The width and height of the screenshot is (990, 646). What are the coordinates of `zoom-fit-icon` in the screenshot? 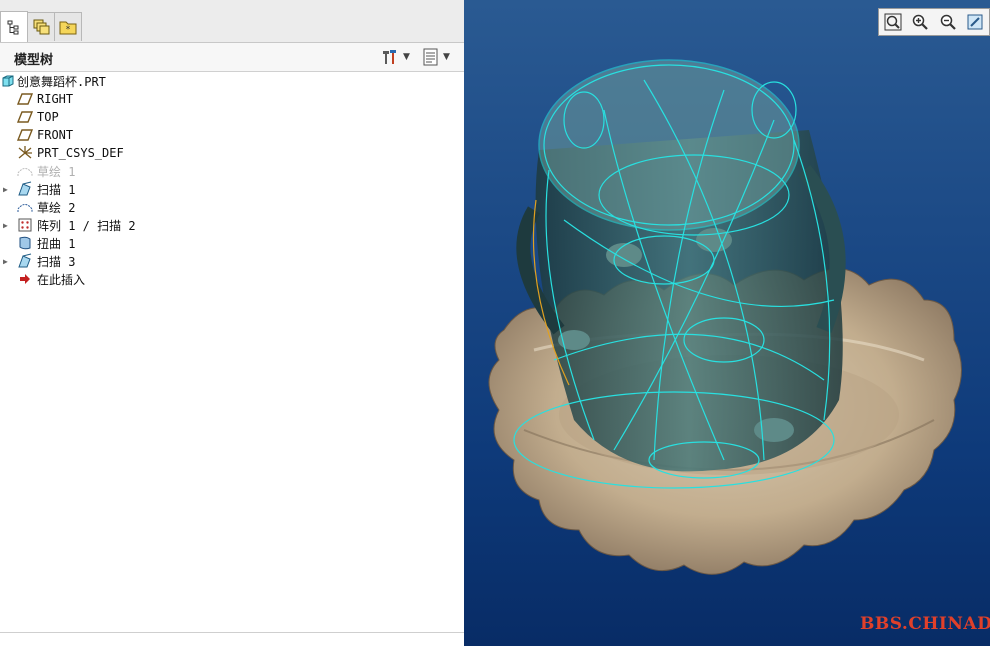 It's located at (893, 22).